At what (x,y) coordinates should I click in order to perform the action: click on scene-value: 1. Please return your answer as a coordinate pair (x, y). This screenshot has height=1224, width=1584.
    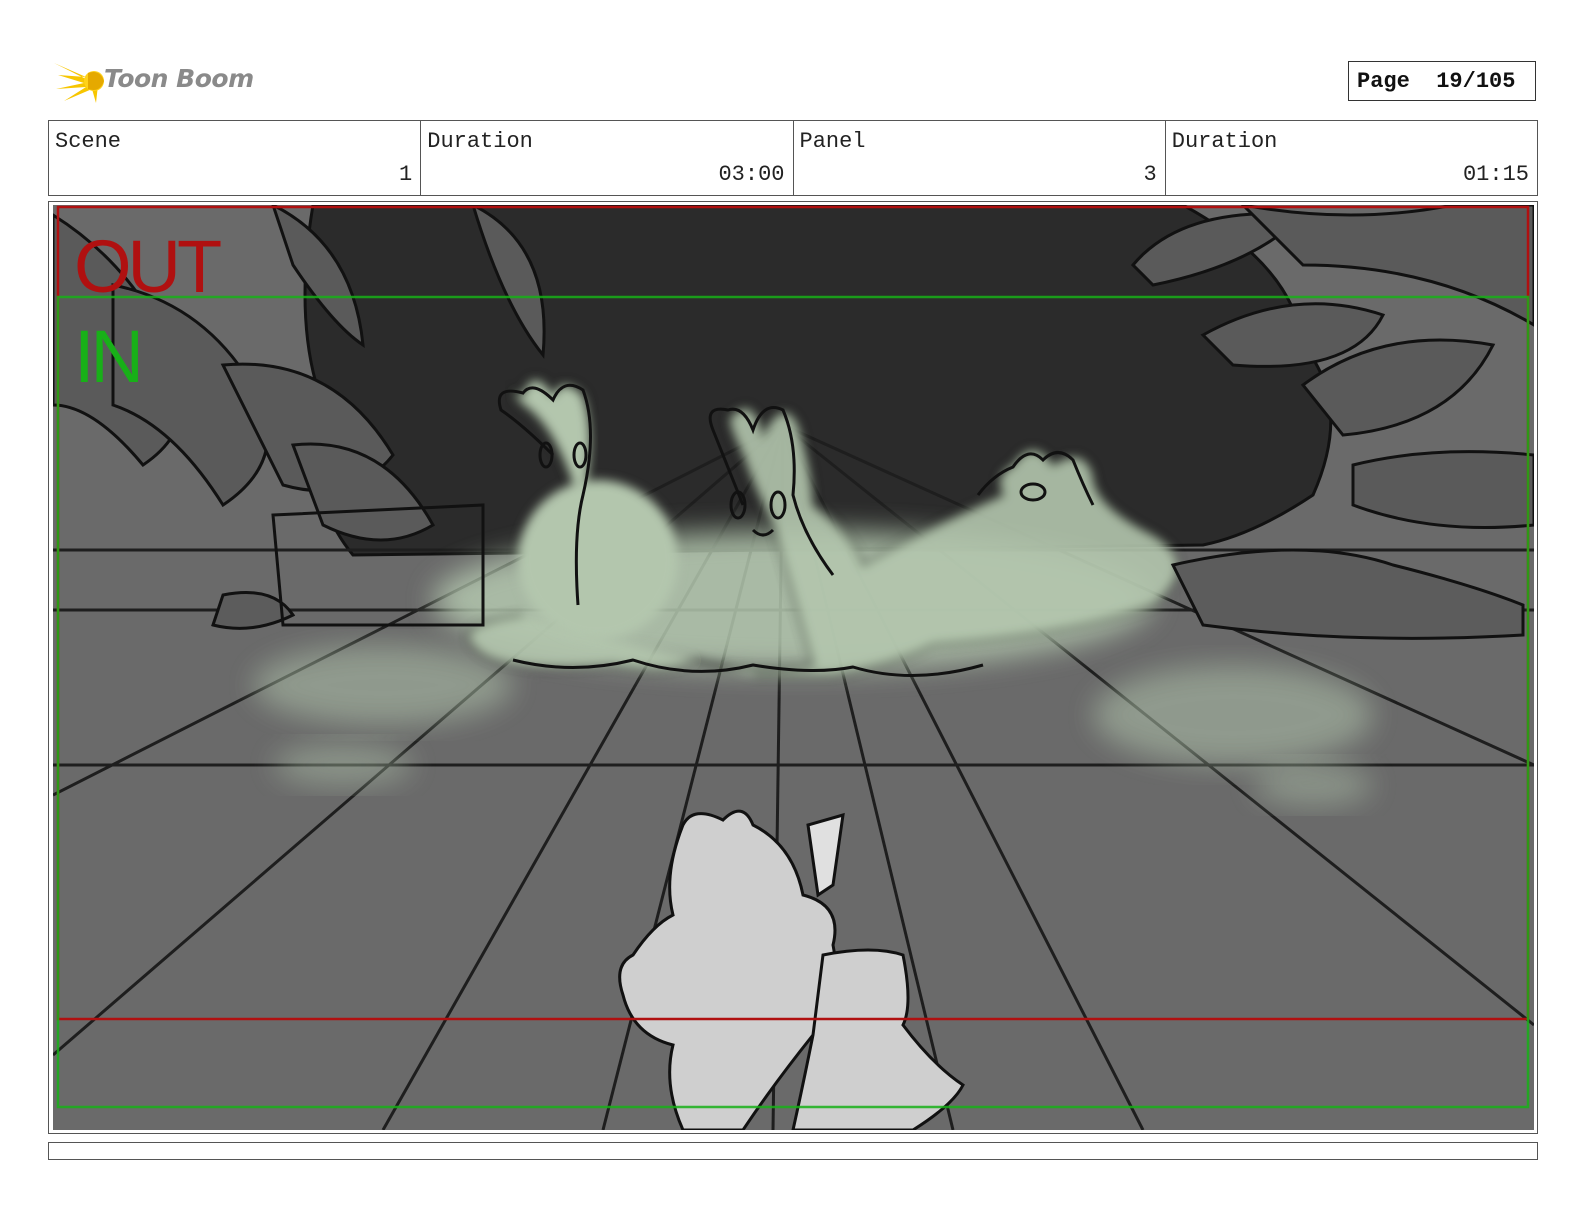
    Looking at the image, I should click on (406, 174).